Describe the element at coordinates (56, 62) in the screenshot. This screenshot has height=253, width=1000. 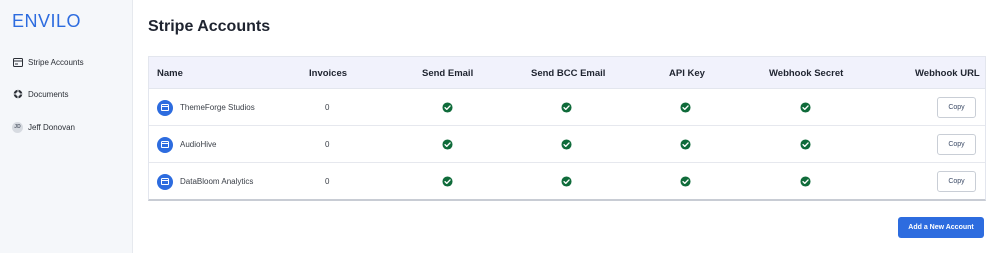
I see `sidebar-item-label: Stripe Accounts` at that location.